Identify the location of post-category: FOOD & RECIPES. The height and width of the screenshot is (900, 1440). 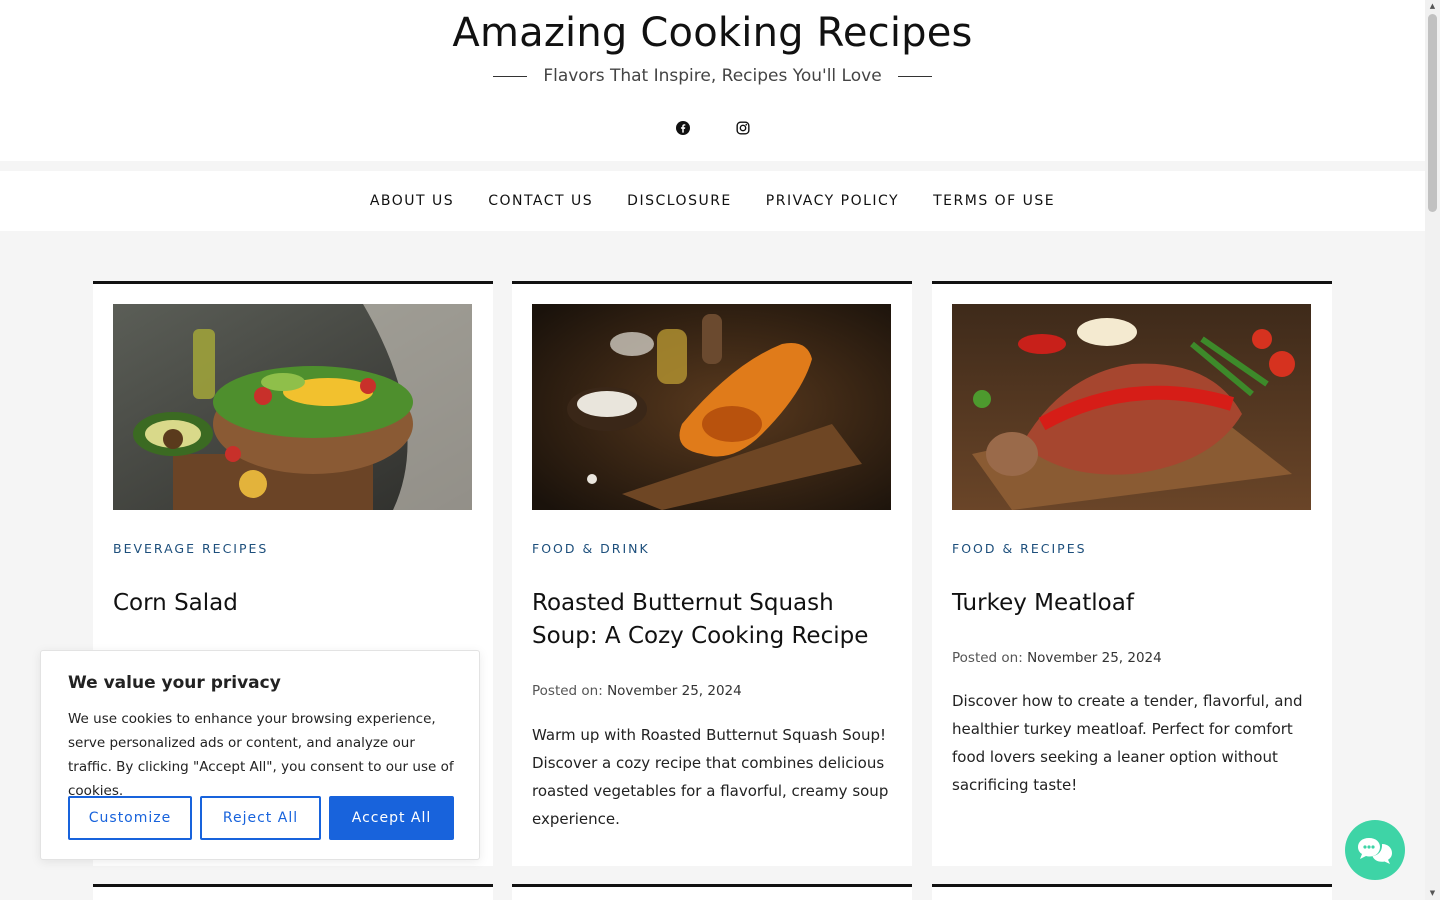
(1019, 548).